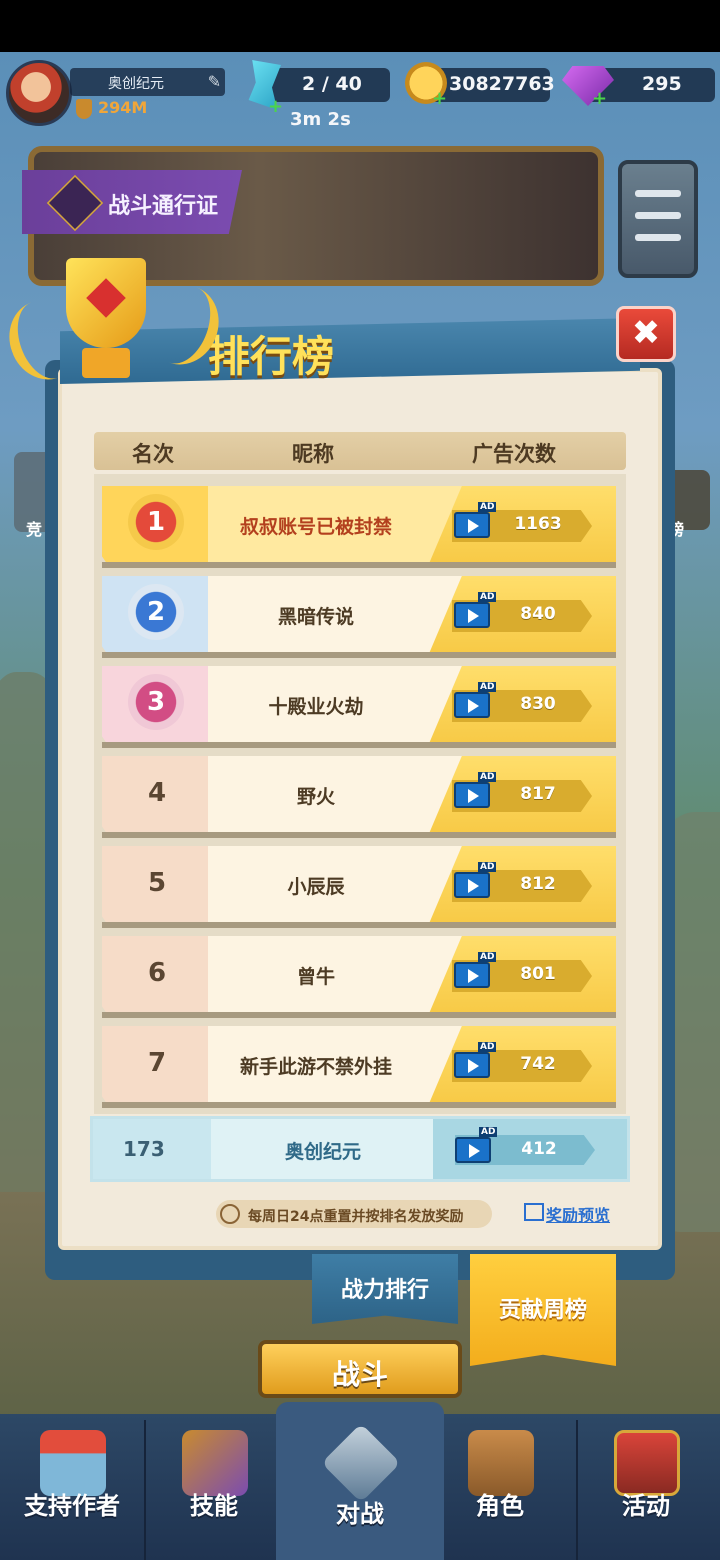 This screenshot has width=720, height=1560. What do you see at coordinates (315, 617) in the screenshot?
I see `row-nickname: 黑暗传说` at bounding box center [315, 617].